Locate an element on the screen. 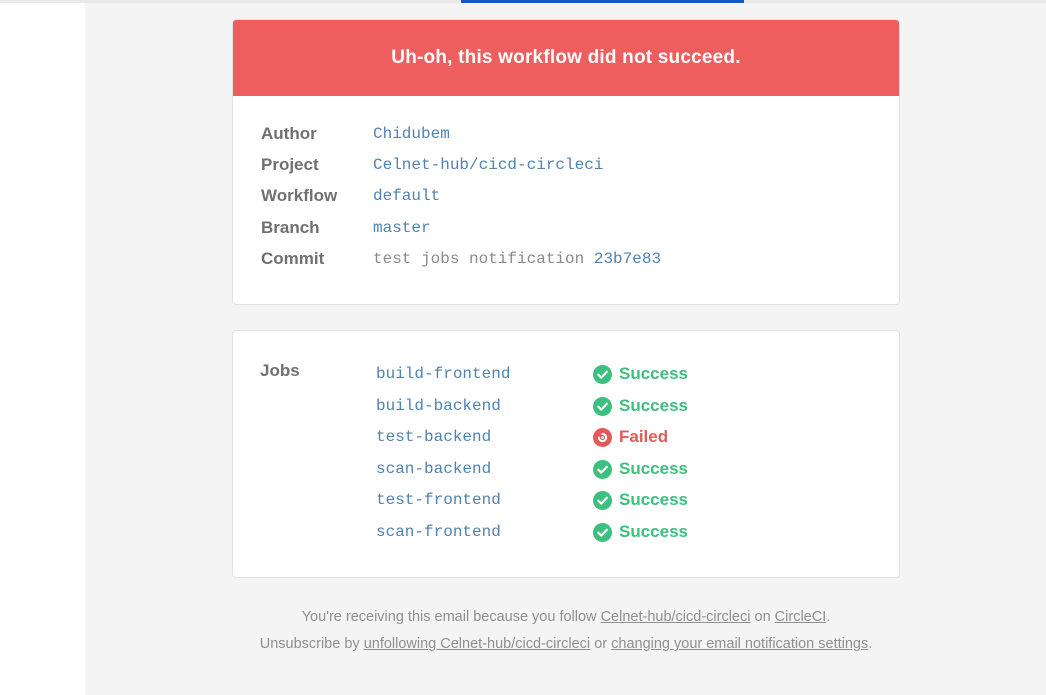 This screenshot has width=1046, height=695. banner-title: Uh-oh, this workflow did not succeed. is located at coordinates (566, 57).